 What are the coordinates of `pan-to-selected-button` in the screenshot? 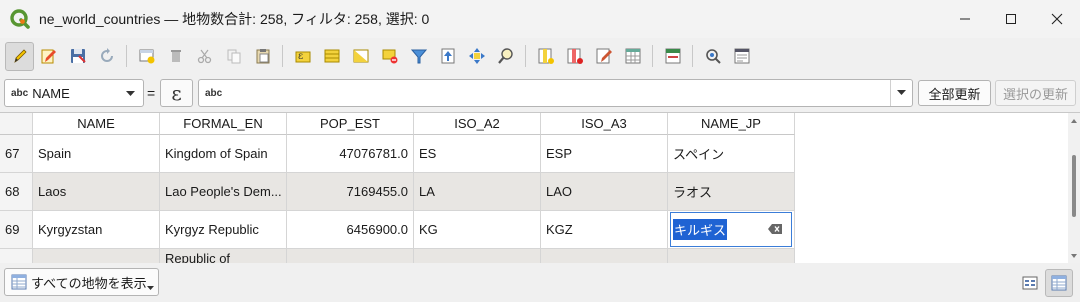 It's located at (476, 56).